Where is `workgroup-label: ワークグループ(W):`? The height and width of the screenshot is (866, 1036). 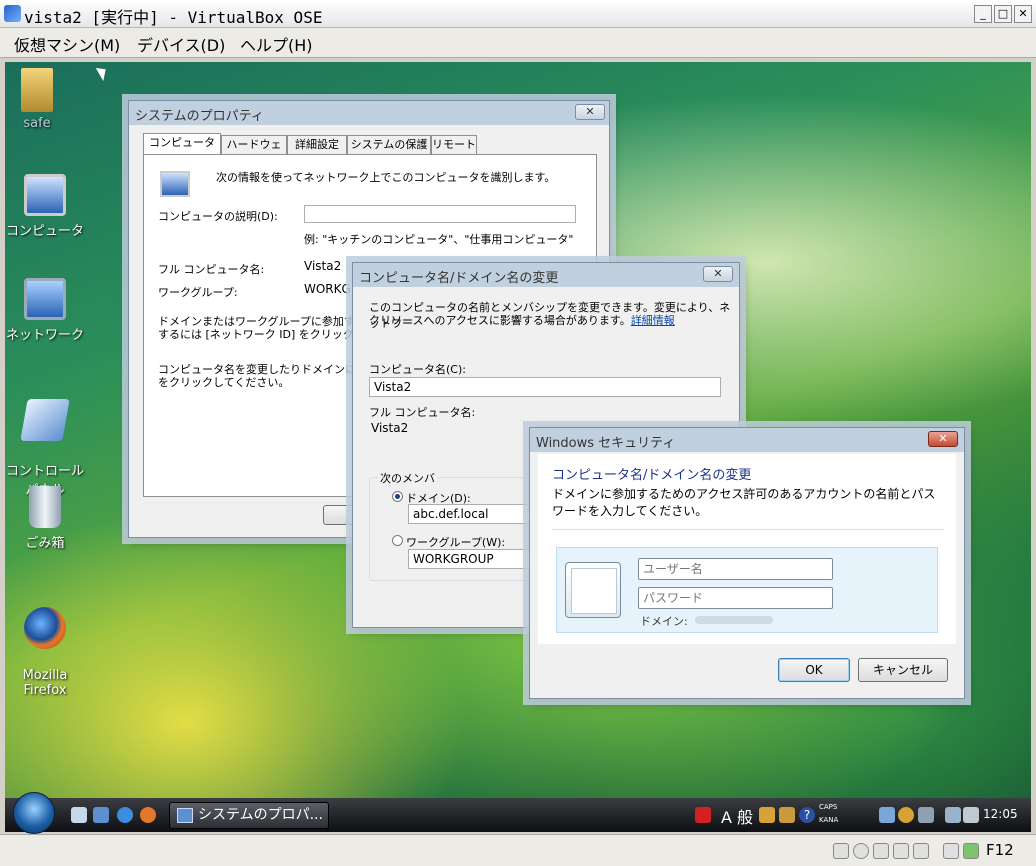
workgroup-label: ワークグループ(W): is located at coordinates (456, 542).